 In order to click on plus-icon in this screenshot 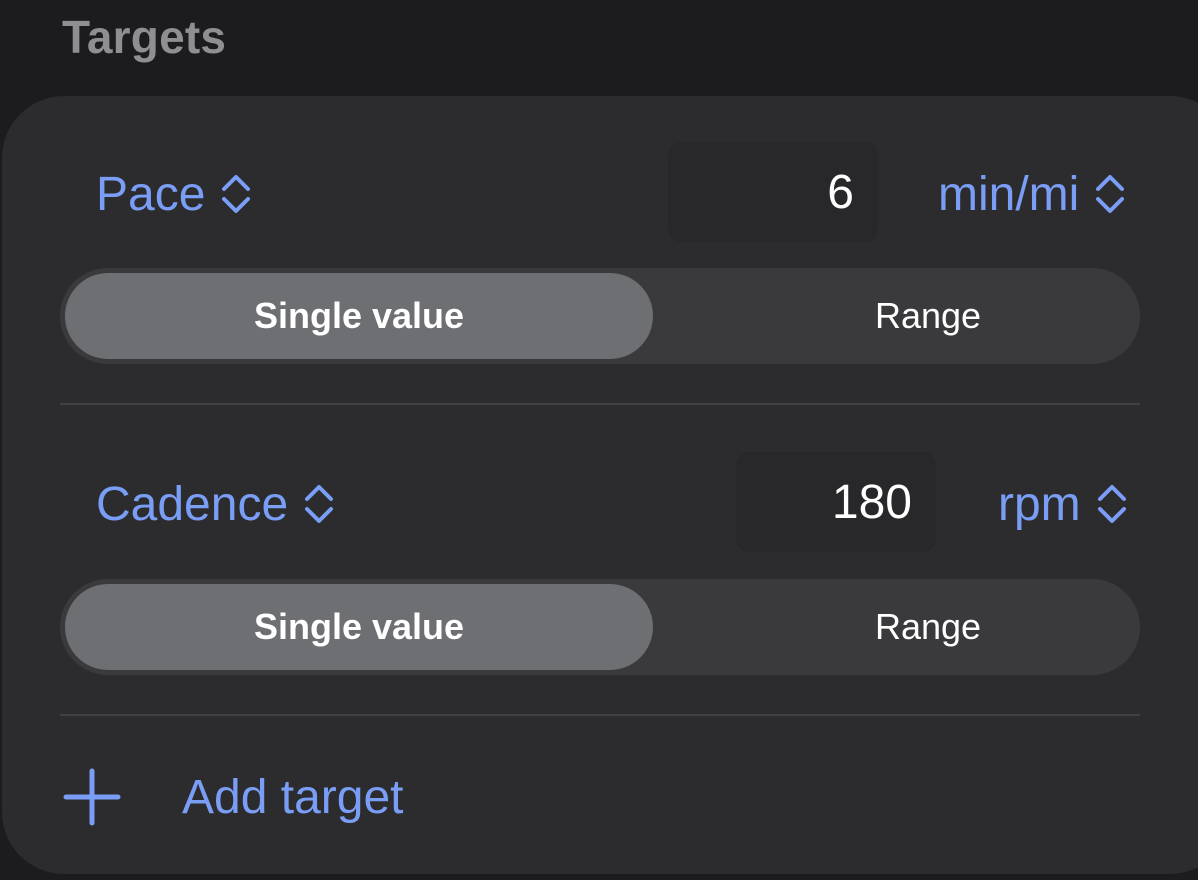, I will do `click(92, 797)`.